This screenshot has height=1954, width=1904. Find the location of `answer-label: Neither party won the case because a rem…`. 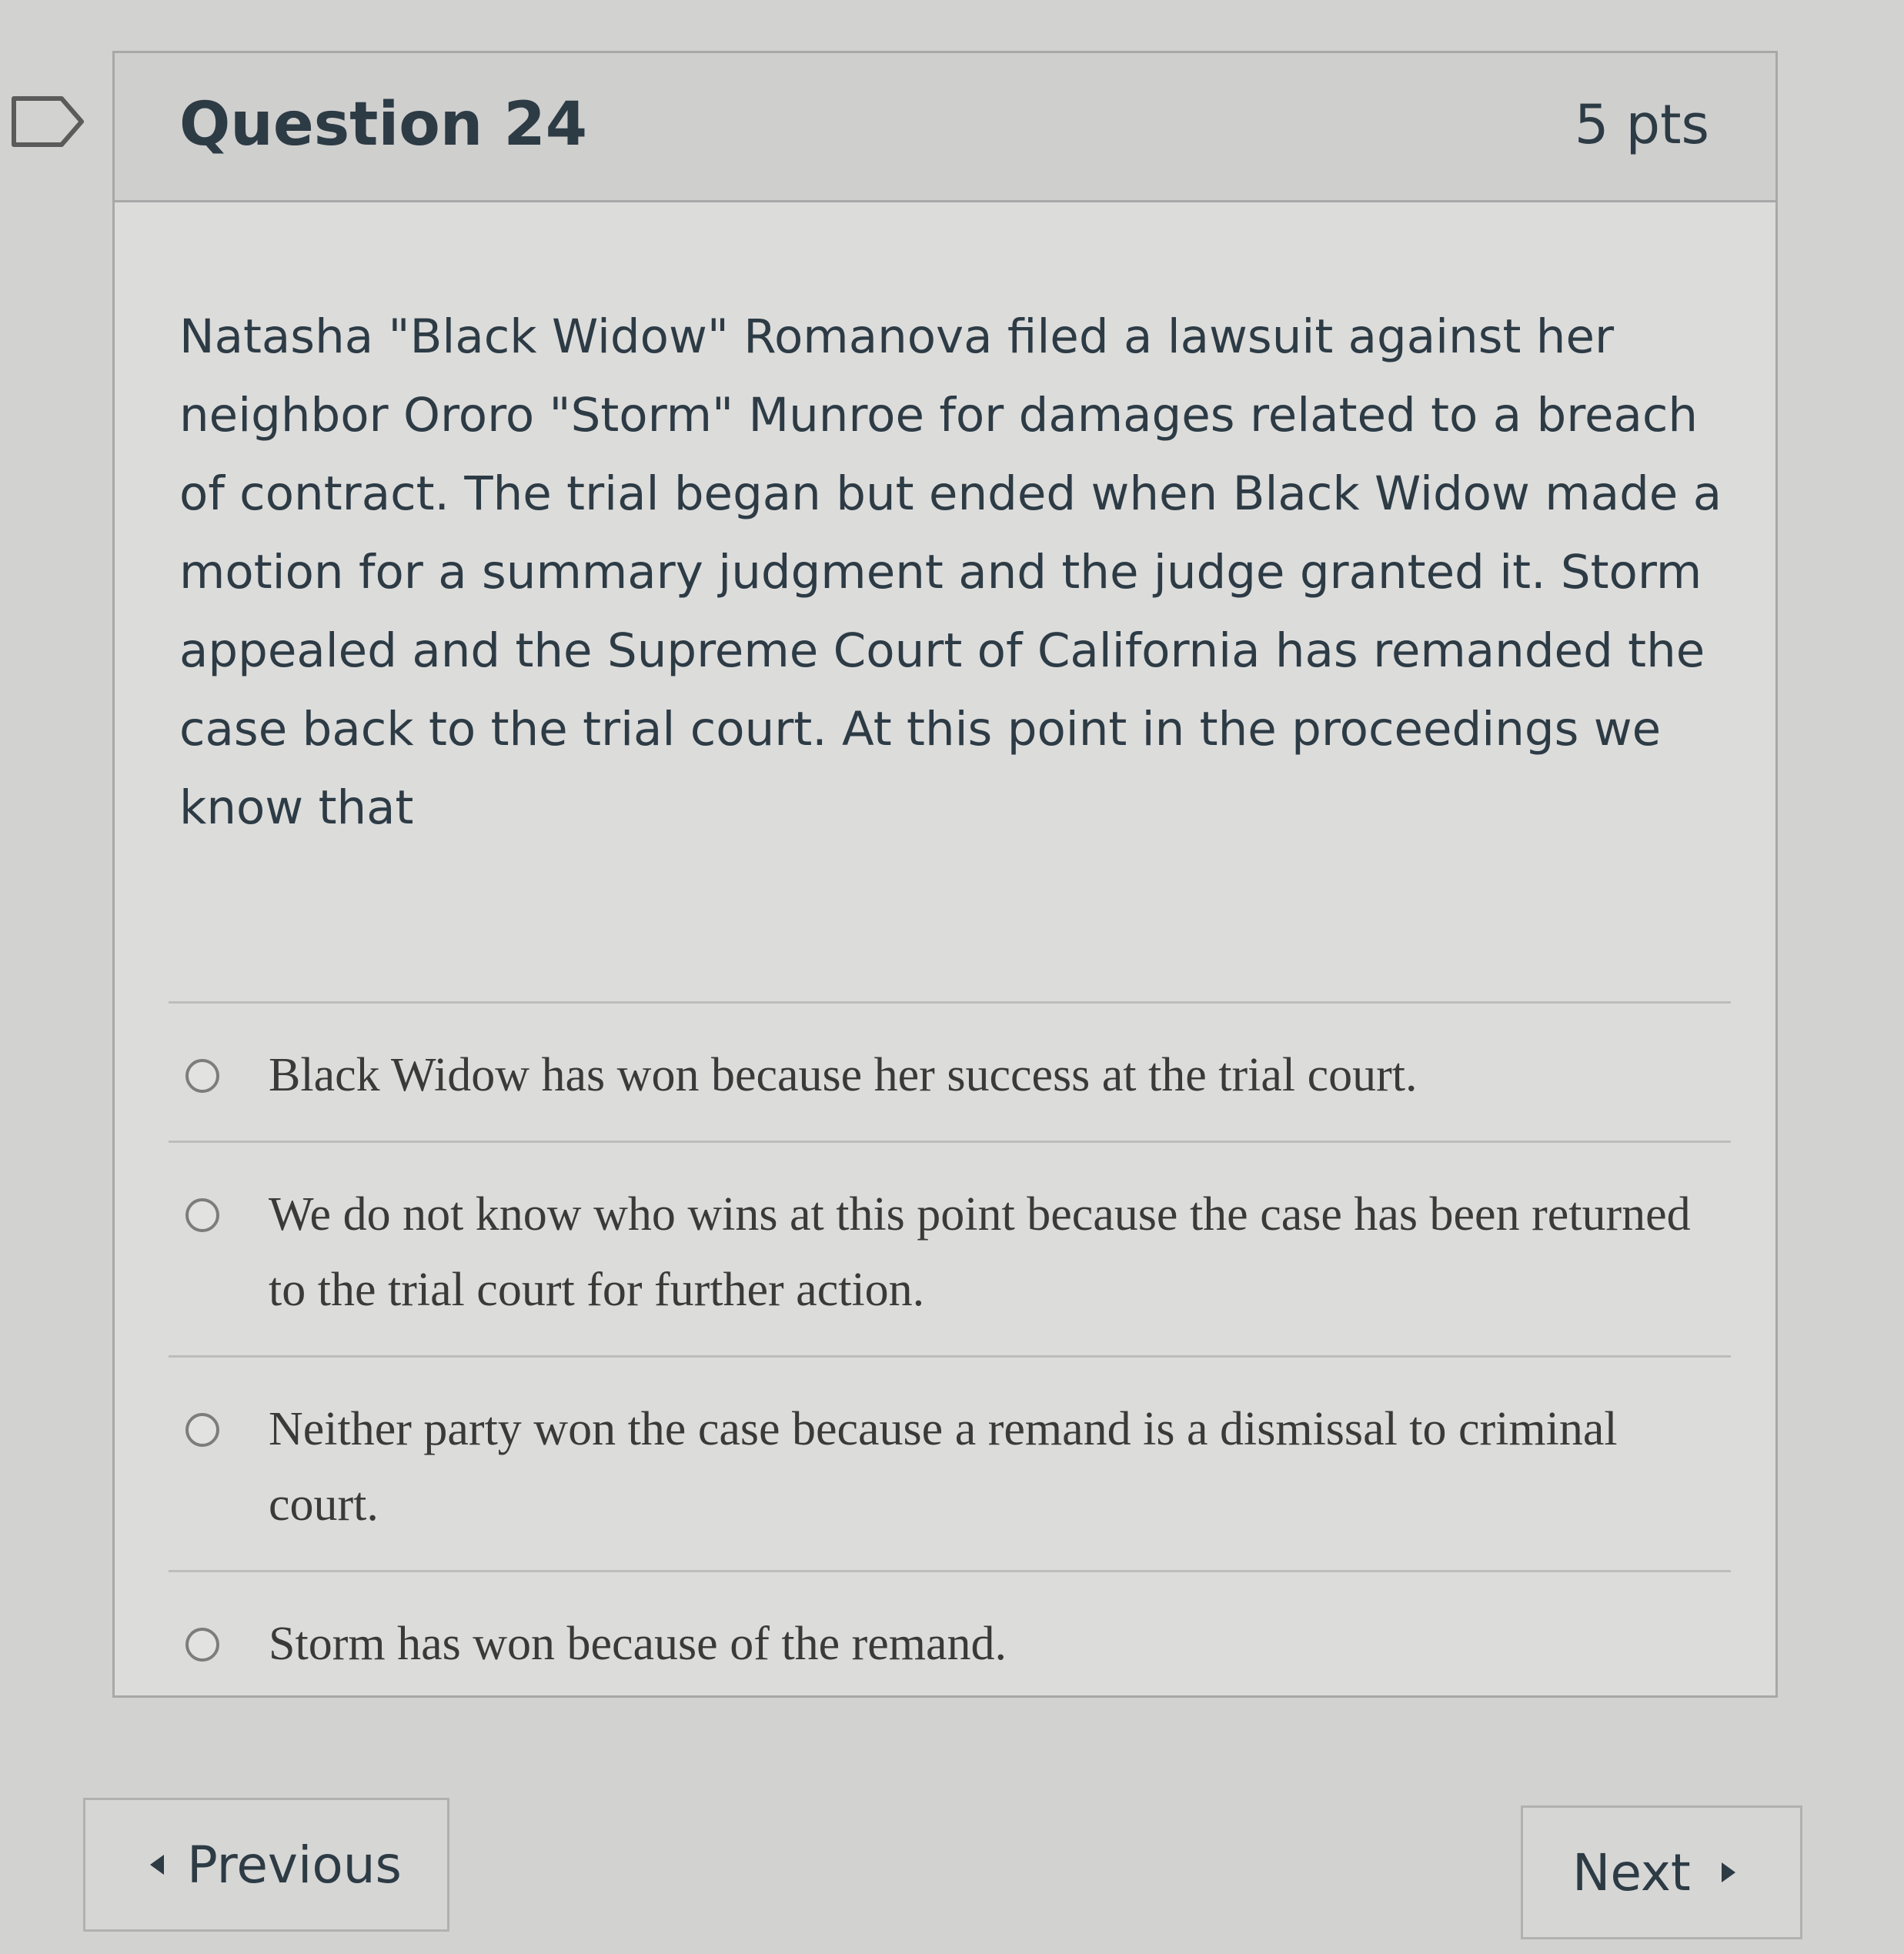

answer-label: Neither party won the case because a rem… is located at coordinates (943, 1467).